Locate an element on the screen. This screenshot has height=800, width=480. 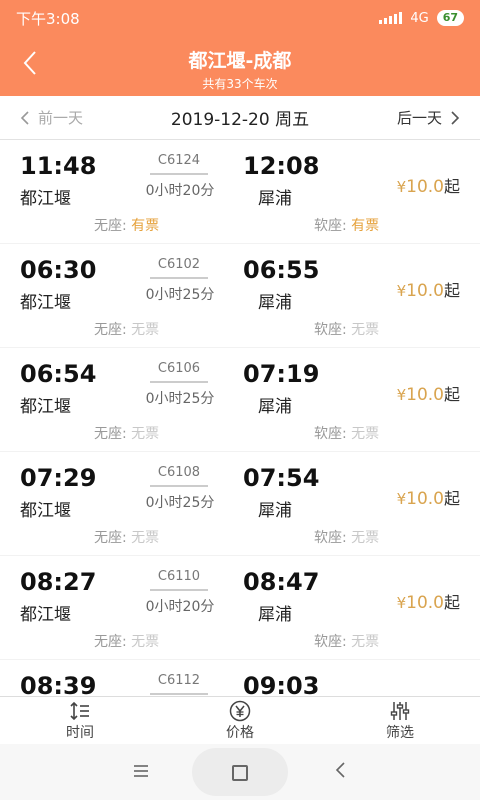
bottom-tab-bar: 时间 价格 筛选 is located at coordinates (240, 720).